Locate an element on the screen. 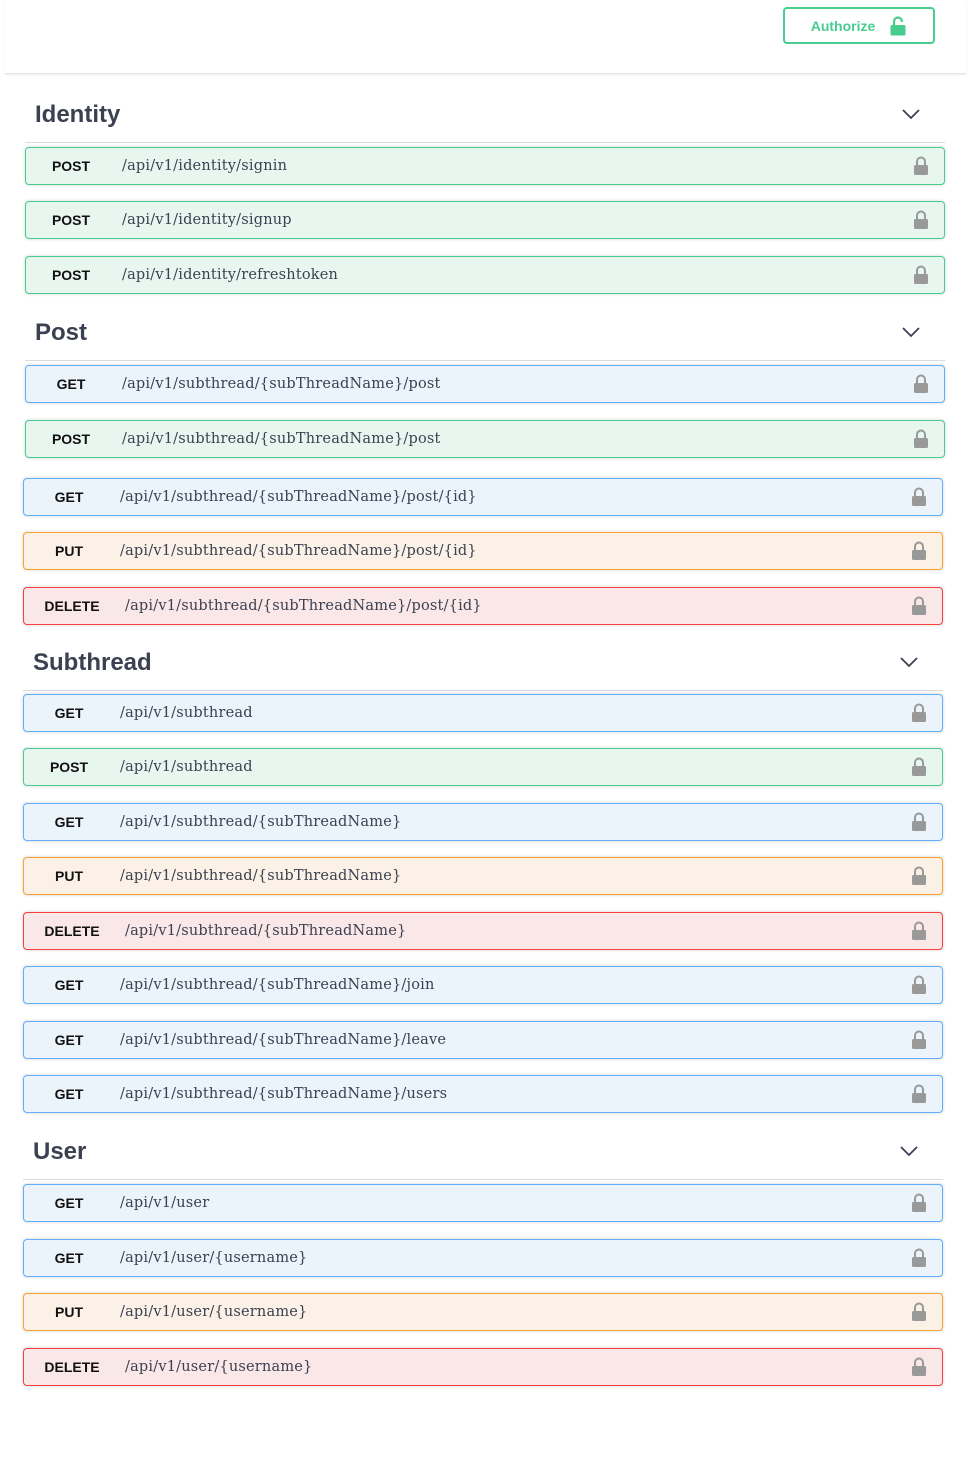 The width and height of the screenshot is (976, 1470). operation-path: /api/v1/identity/signup is located at coordinates (207, 220).